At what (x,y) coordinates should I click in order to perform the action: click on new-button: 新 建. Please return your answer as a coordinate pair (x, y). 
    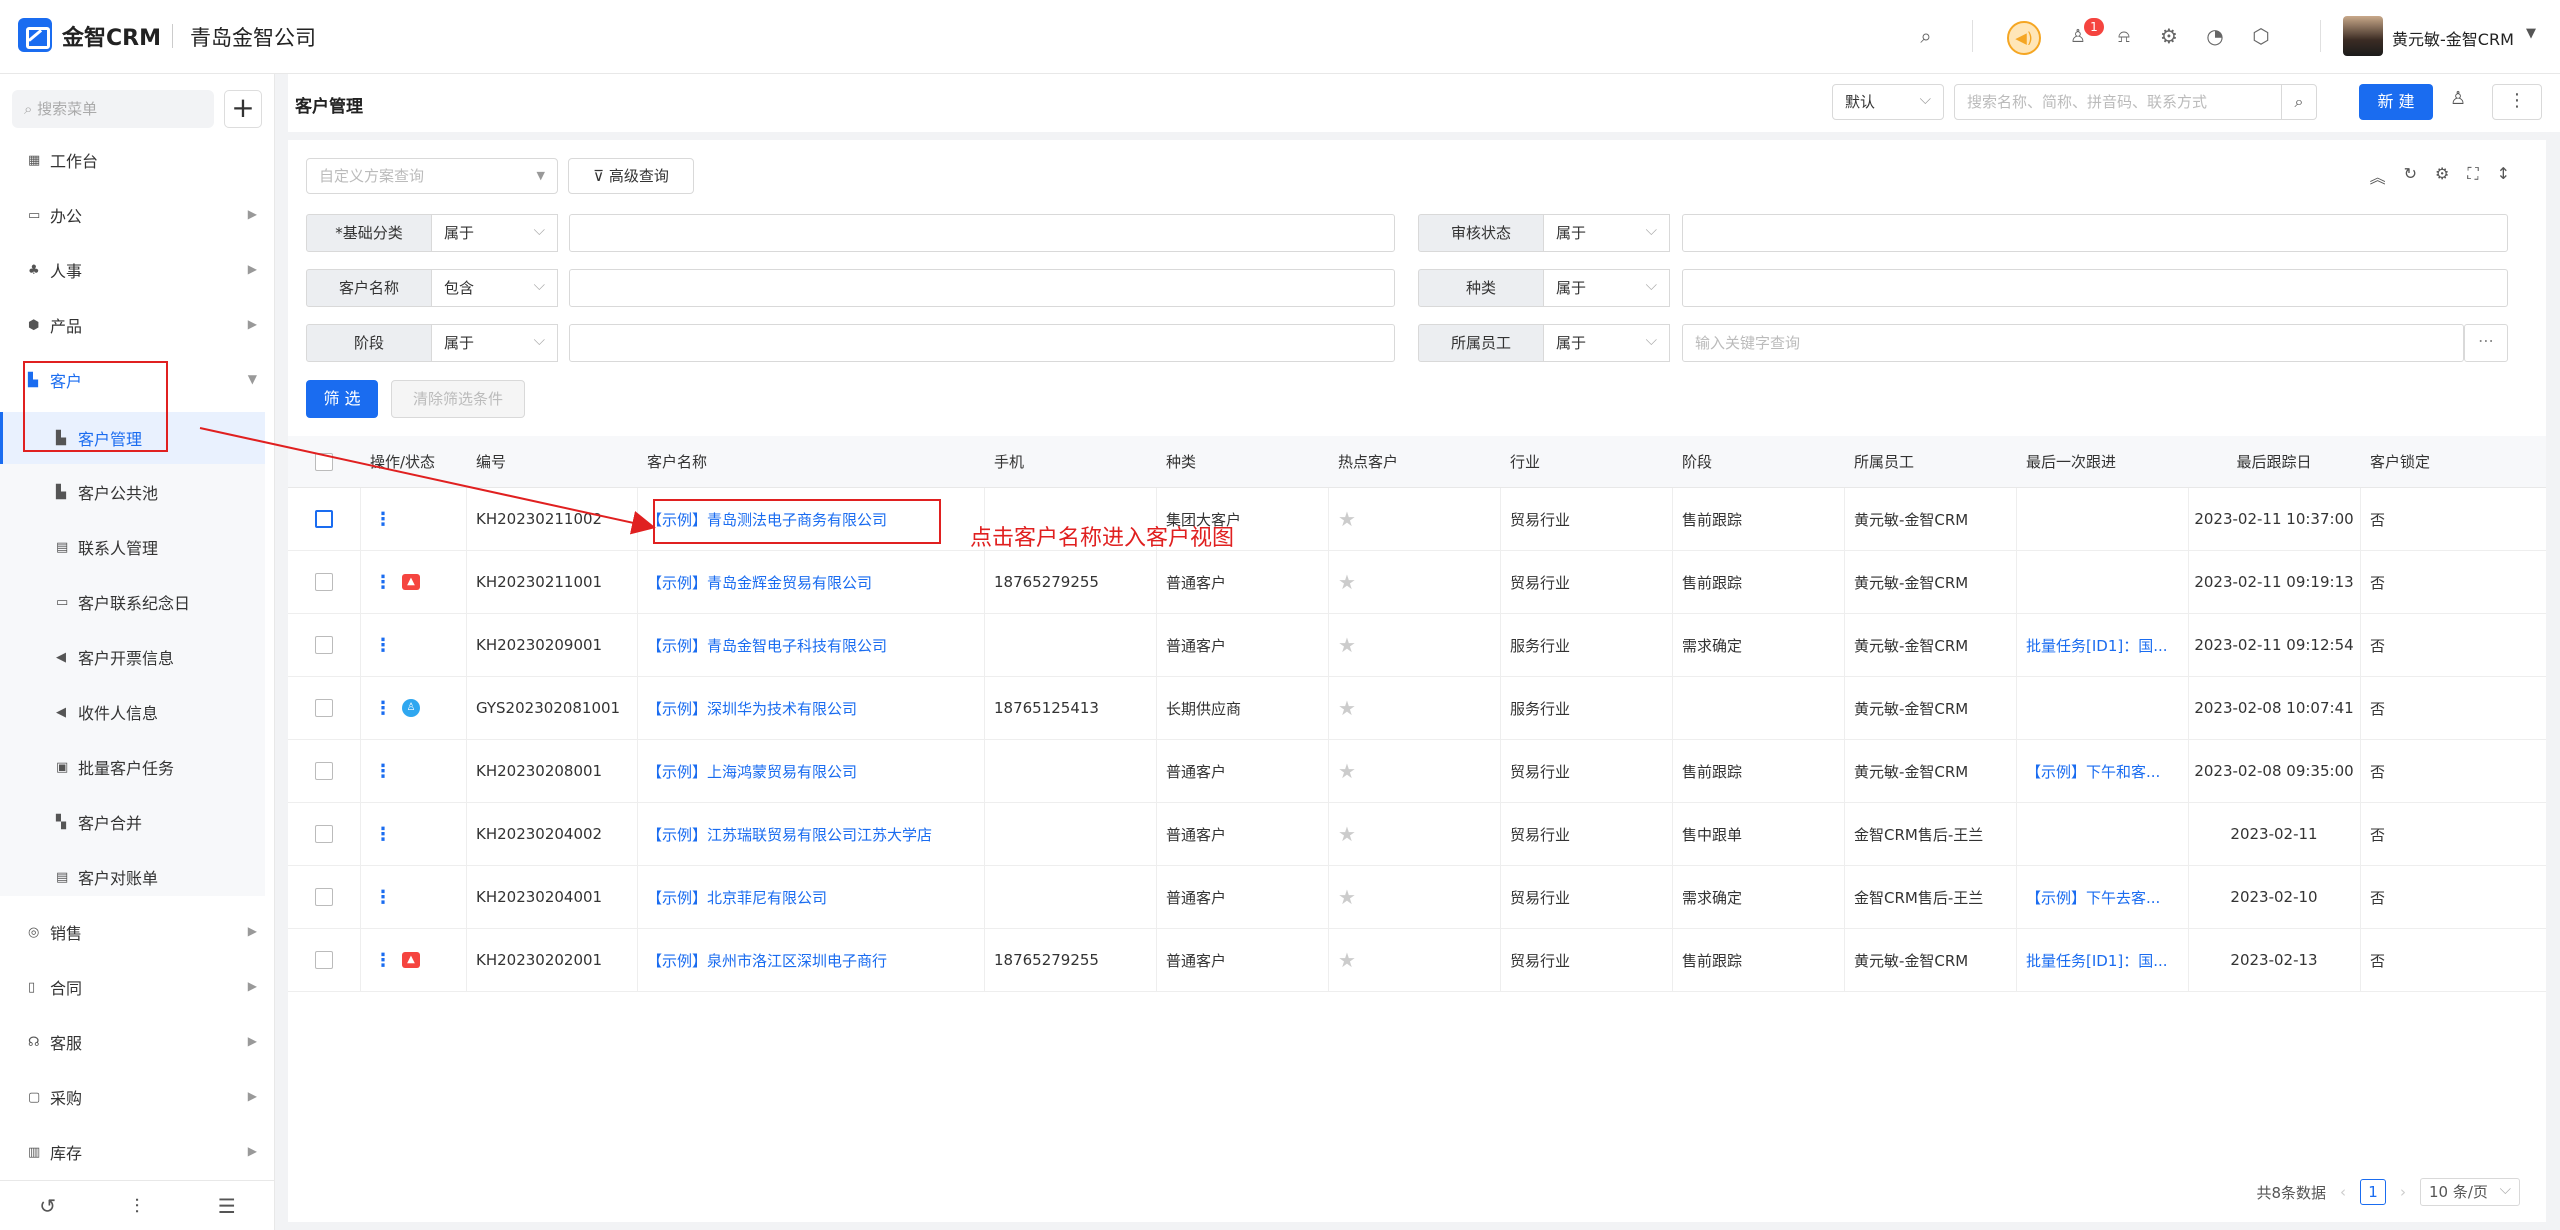
    Looking at the image, I should click on (2396, 102).